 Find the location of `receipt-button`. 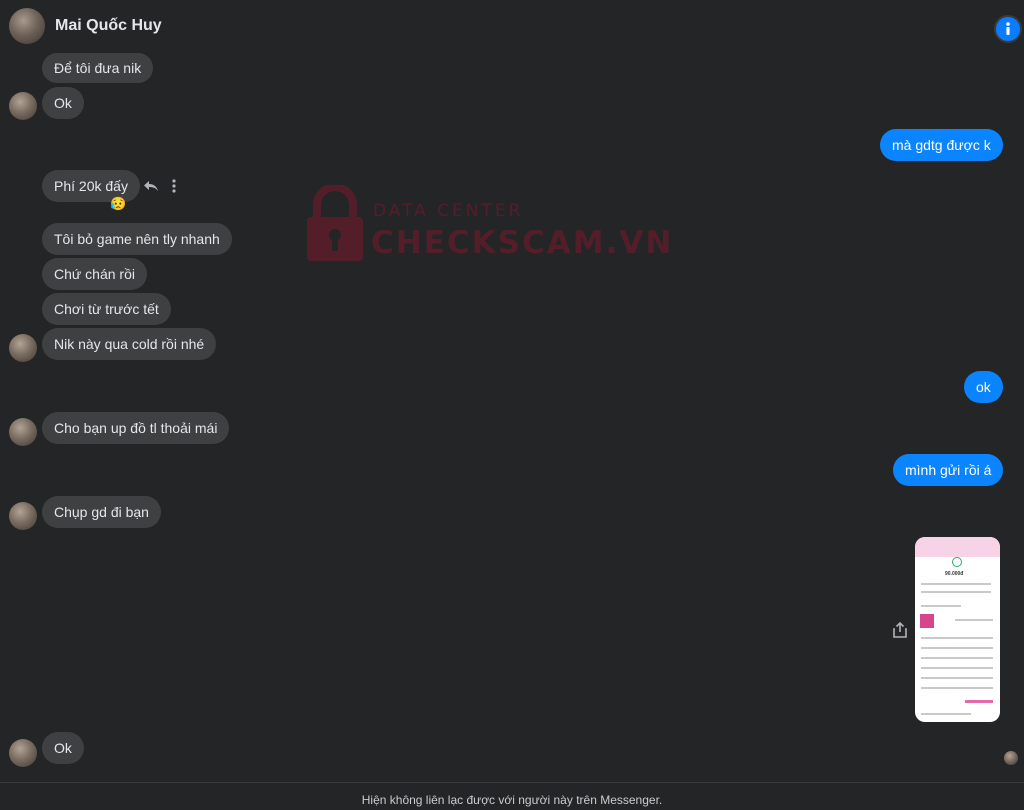

receipt-button is located at coordinates (979, 701).